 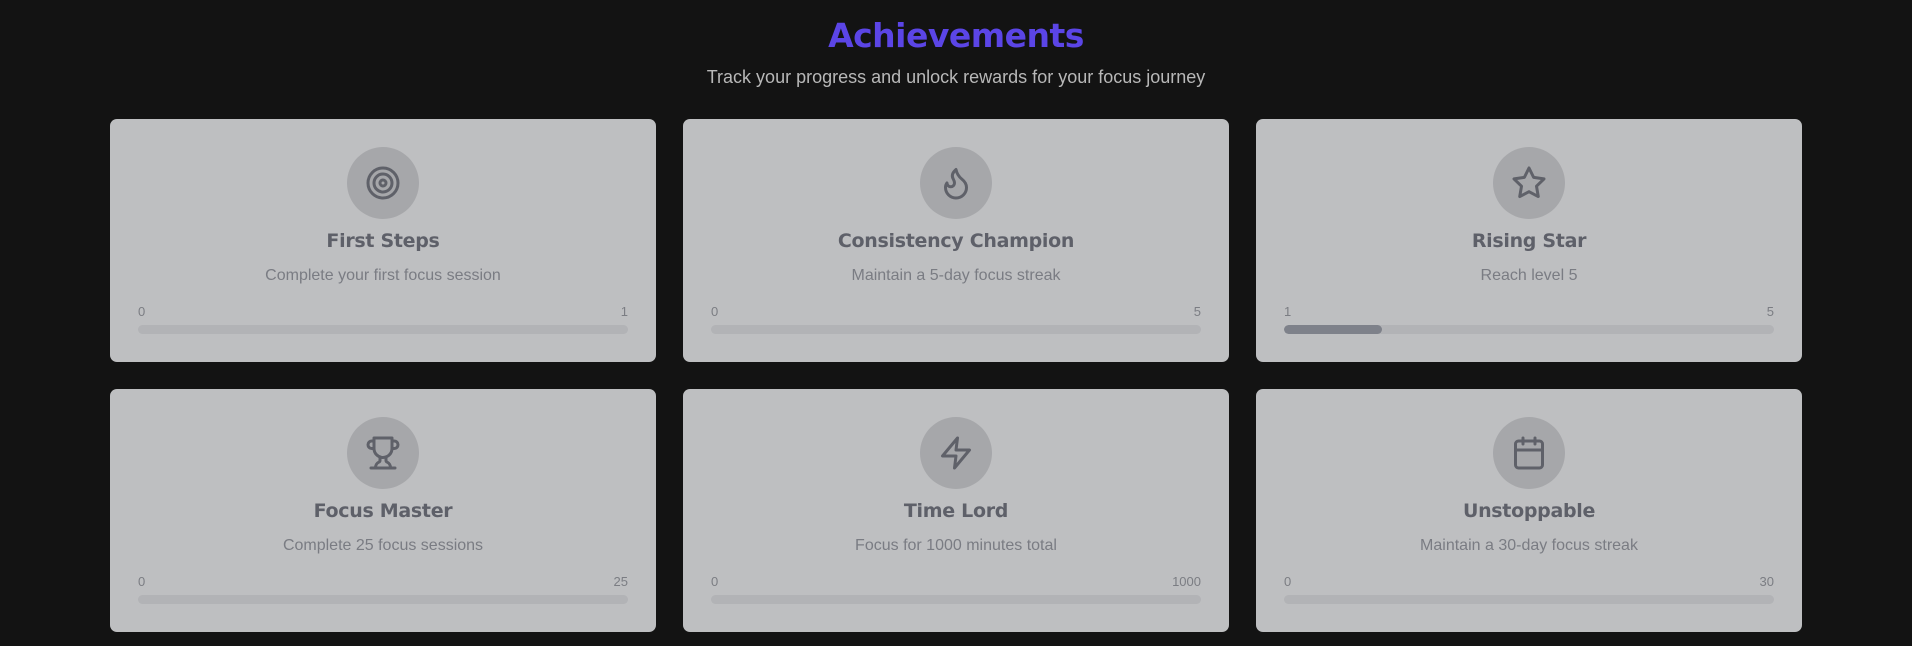 What do you see at coordinates (1529, 545) in the screenshot?
I see `achievement-description: Maintain a 30-day focus streak` at bounding box center [1529, 545].